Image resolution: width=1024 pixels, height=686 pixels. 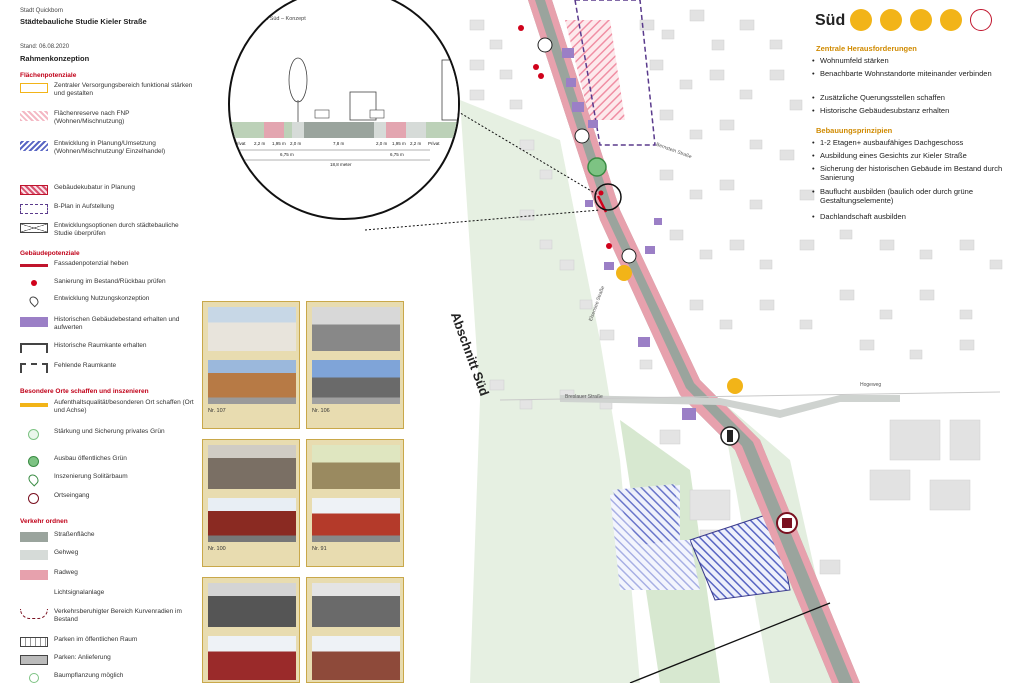 What do you see at coordinates (110, 499) in the screenshot?
I see `legend-item: Ortseingang` at bounding box center [110, 499].